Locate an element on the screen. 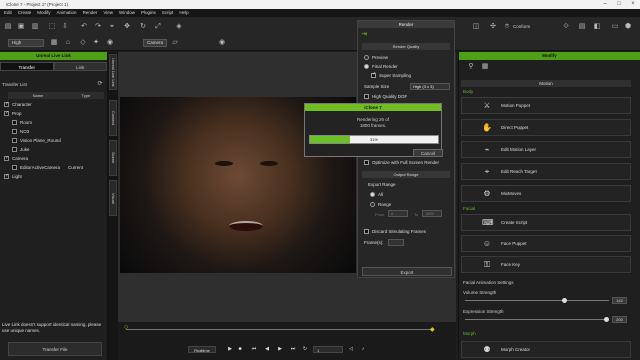 Image resolution: width=640 pixels, height=360 pixels. light-icon: ✦ is located at coordinates (96, 43).